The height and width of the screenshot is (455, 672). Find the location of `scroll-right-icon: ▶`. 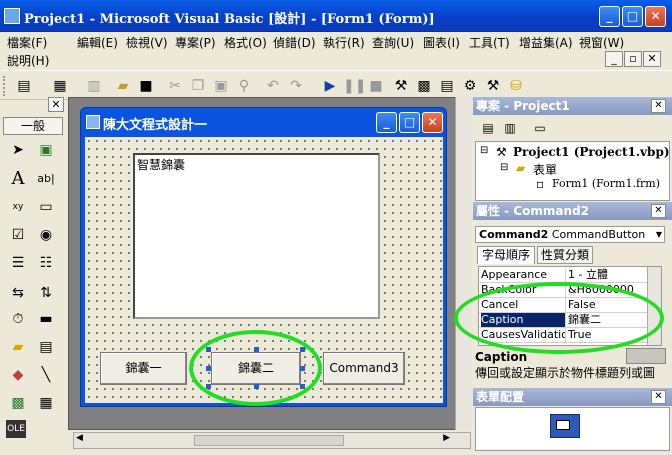

scroll-right-icon: ▶ is located at coordinates (446, 438).